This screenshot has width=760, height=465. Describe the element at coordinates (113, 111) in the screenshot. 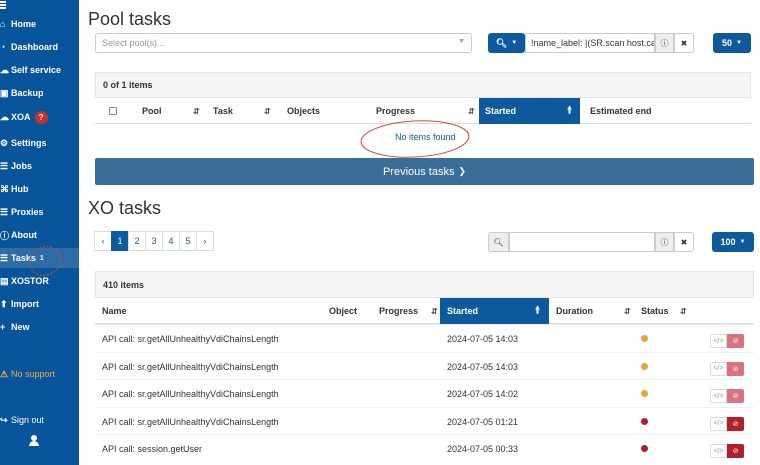

I see `select-all-checkbox` at that location.